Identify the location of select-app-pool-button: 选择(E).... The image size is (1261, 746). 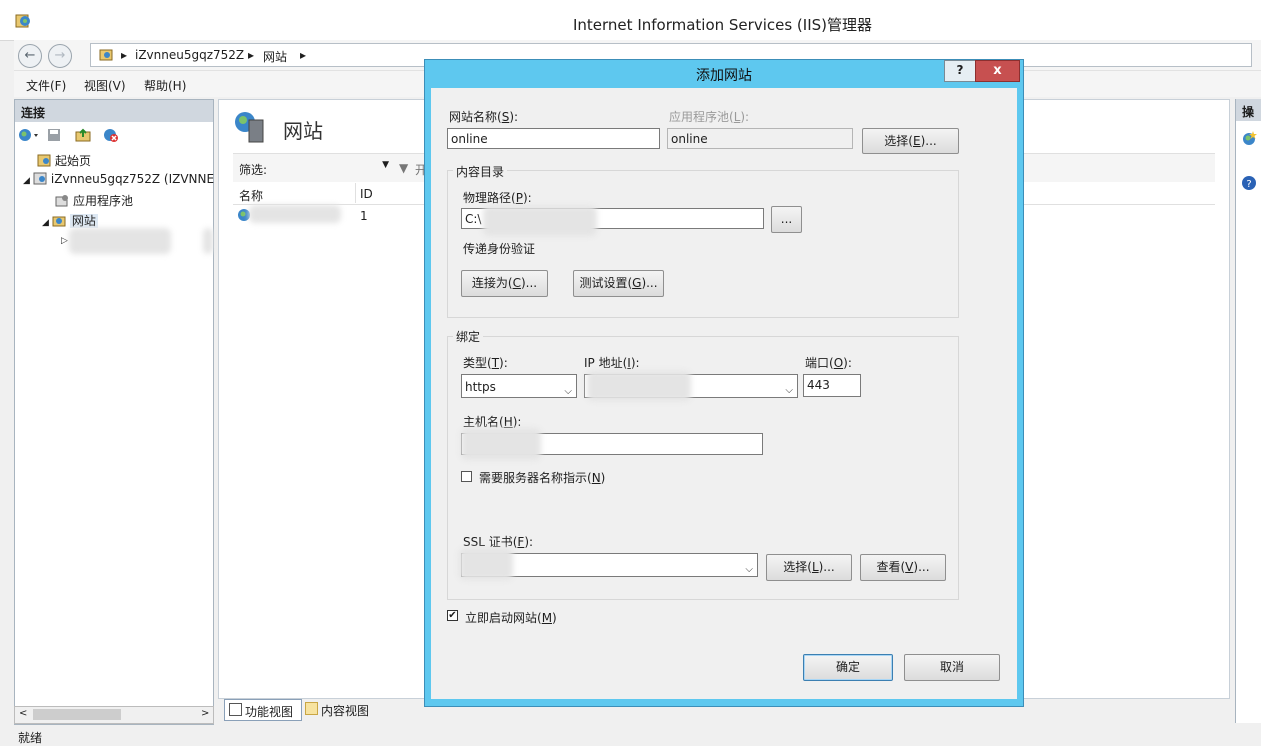
(910, 141).